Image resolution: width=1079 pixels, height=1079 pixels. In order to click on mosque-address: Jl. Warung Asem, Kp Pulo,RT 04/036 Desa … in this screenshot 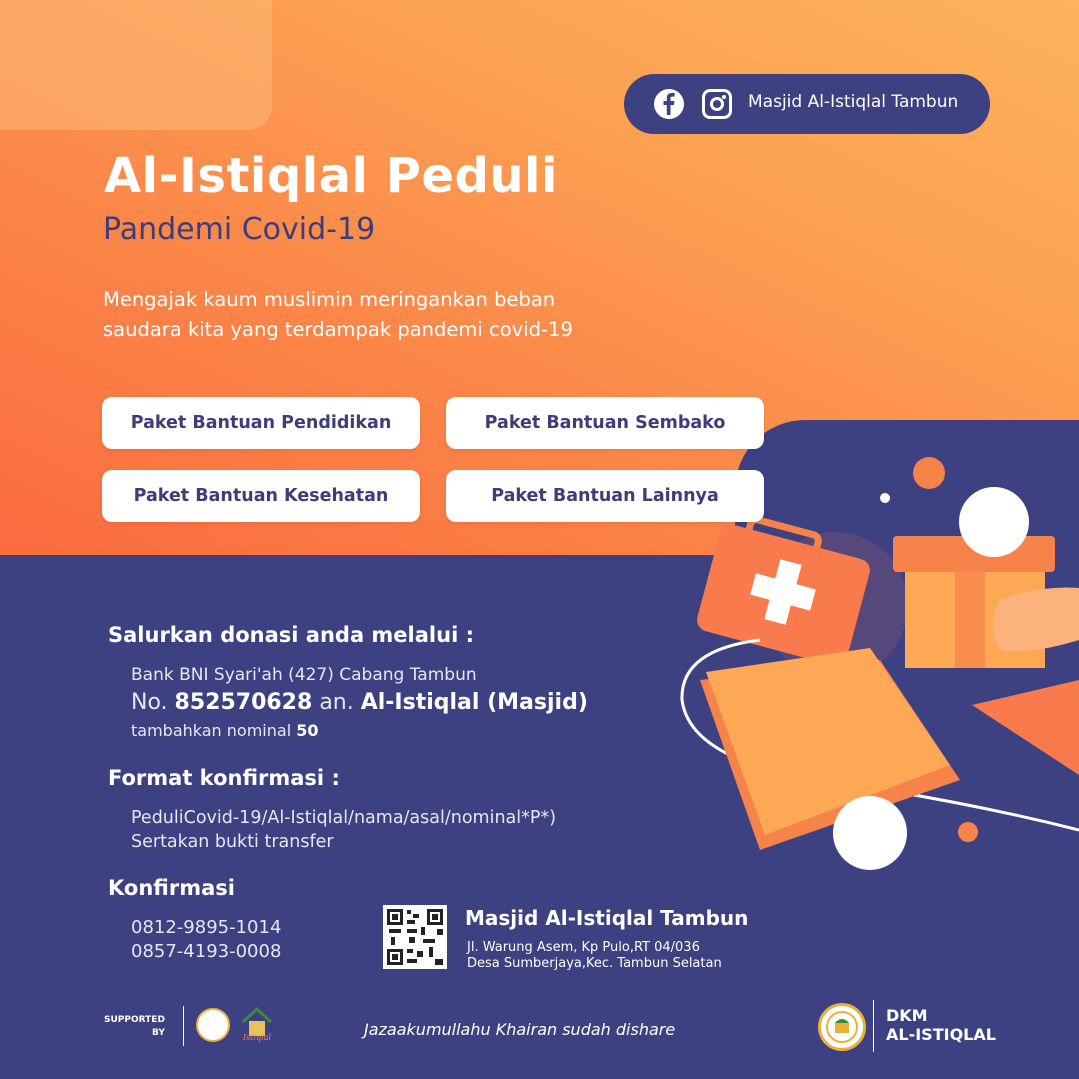, I will do `click(594, 956)`.